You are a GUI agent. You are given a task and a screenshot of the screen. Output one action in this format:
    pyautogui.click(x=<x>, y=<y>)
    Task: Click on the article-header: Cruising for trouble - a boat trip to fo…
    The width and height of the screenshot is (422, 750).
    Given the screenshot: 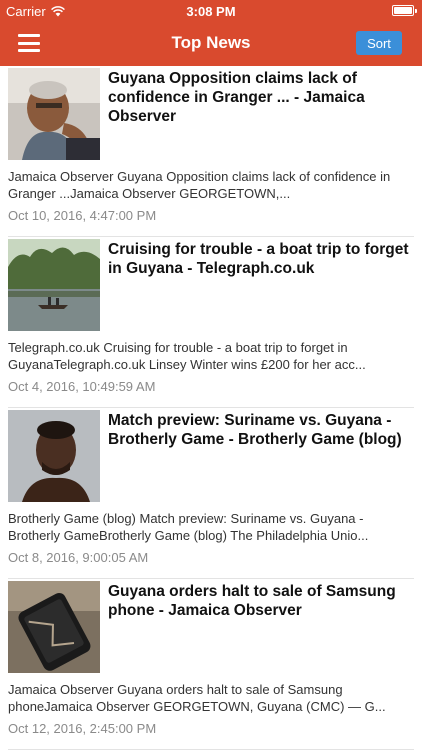 What is the action you would take?
    pyautogui.click(x=211, y=284)
    